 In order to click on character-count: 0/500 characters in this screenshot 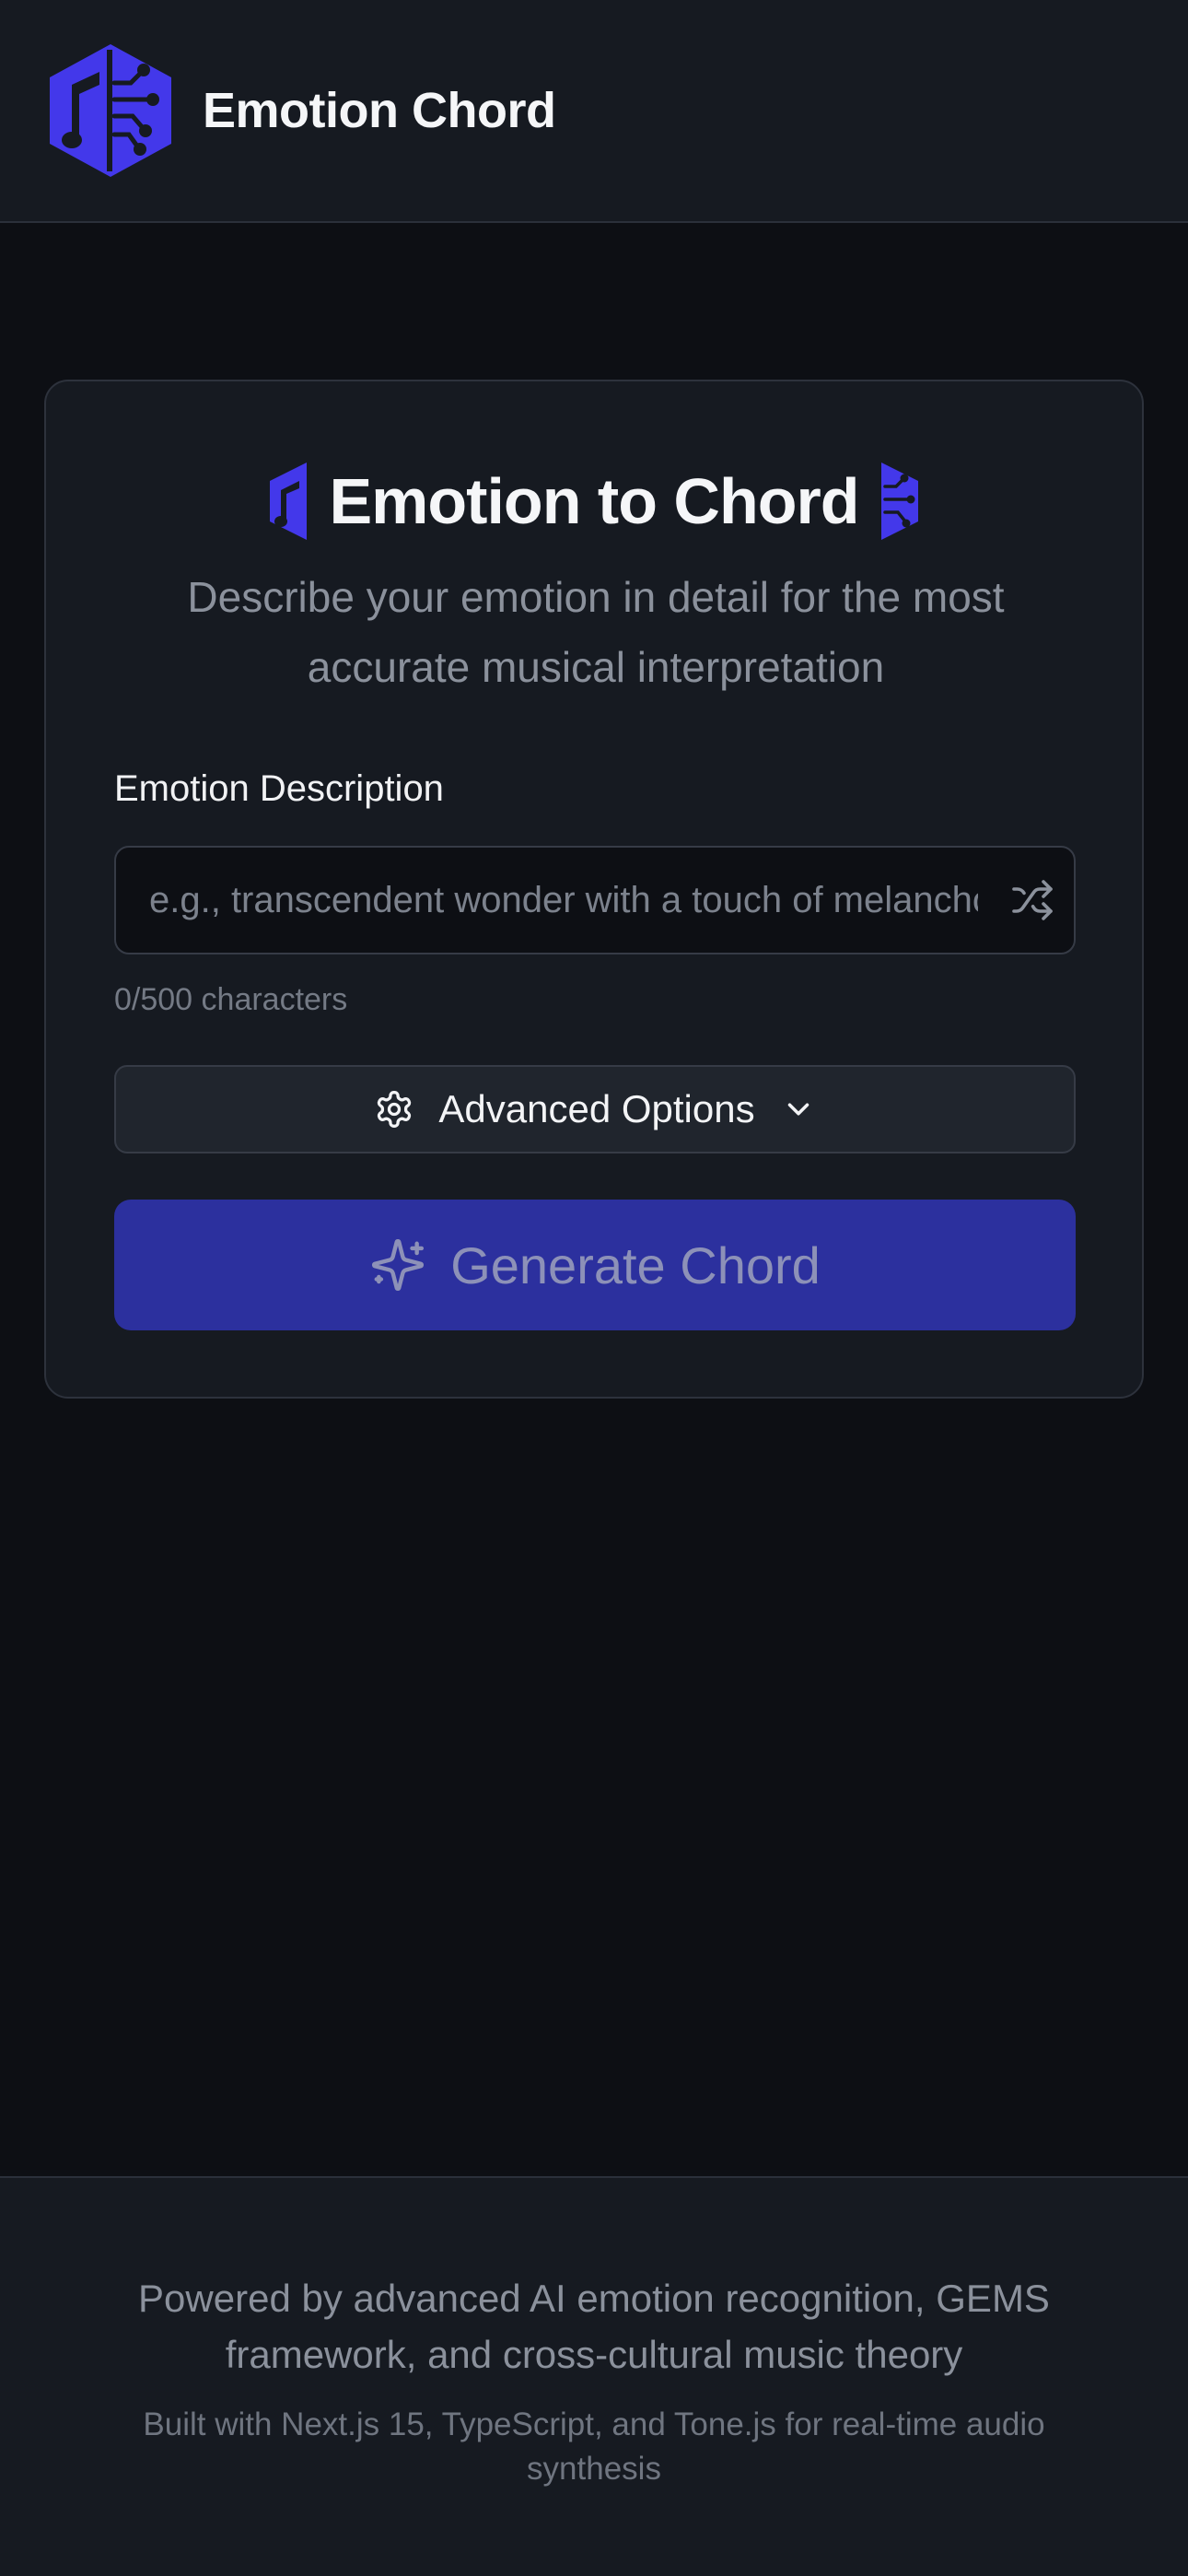, I will do `click(231, 1000)`.